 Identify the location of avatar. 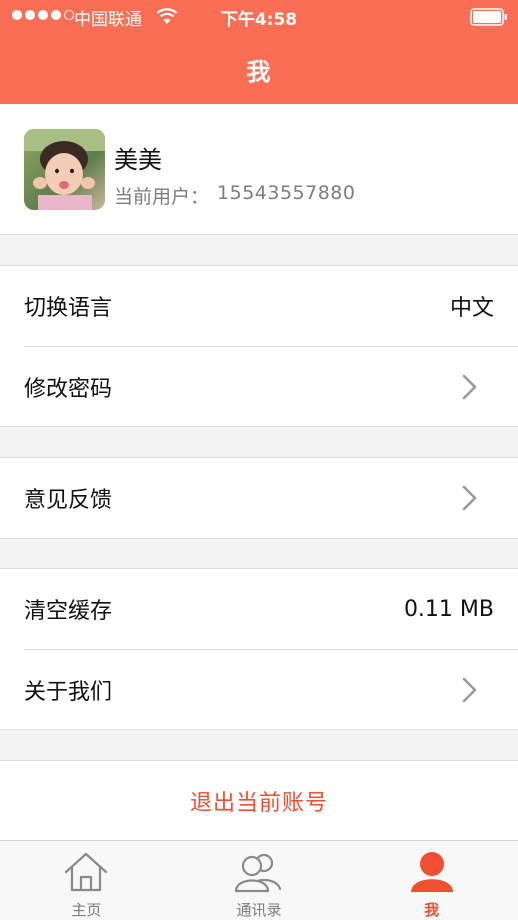
(64, 169).